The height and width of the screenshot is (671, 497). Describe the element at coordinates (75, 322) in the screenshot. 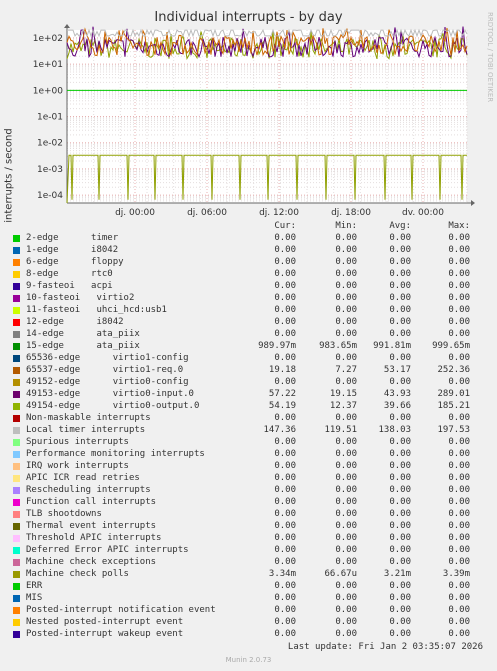

I see `legend-label: 12-edge i8042` at that location.